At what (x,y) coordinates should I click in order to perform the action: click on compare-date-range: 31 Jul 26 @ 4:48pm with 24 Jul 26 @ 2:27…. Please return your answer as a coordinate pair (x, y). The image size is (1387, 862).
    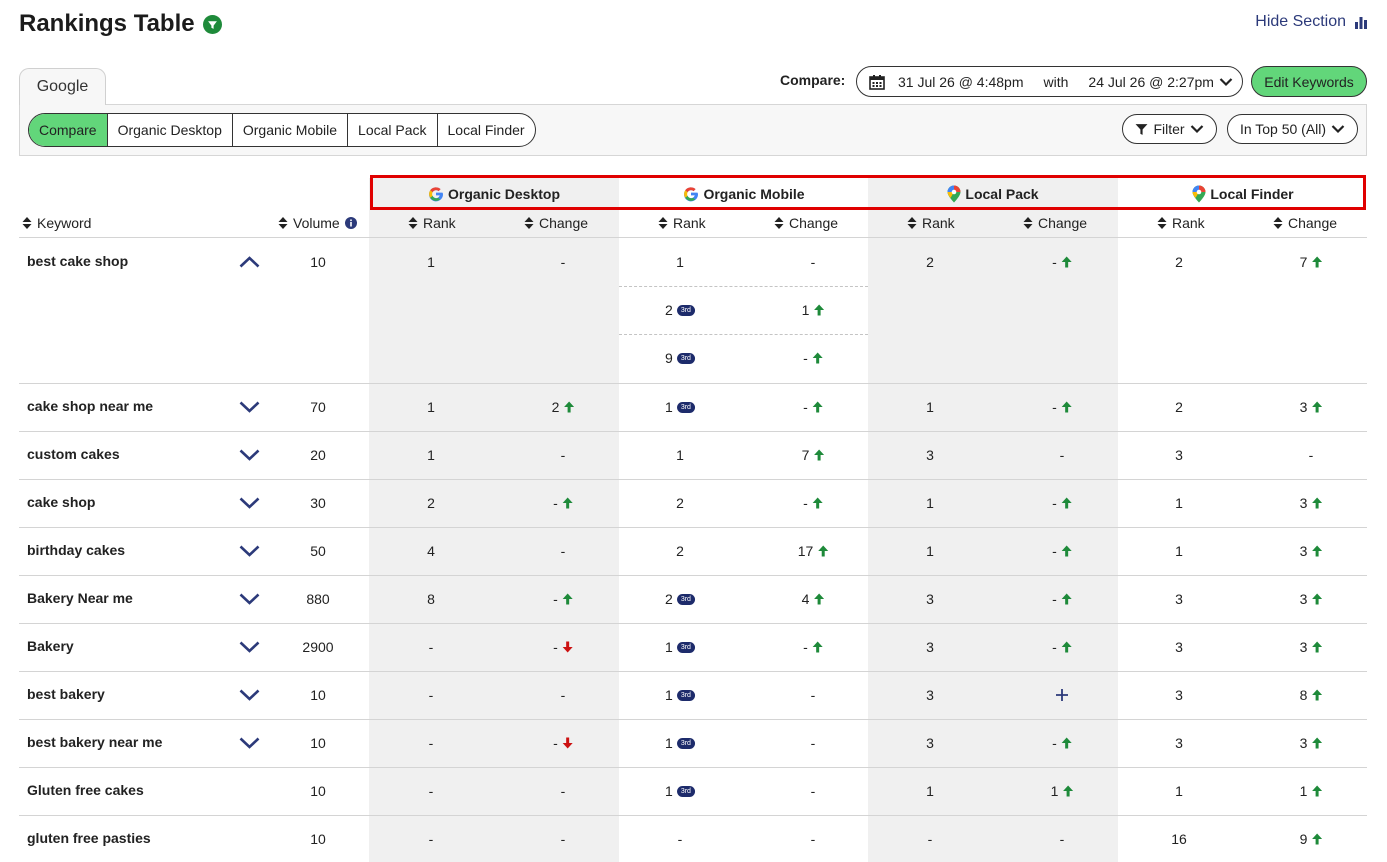
    Looking at the image, I should click on (1049, 81).